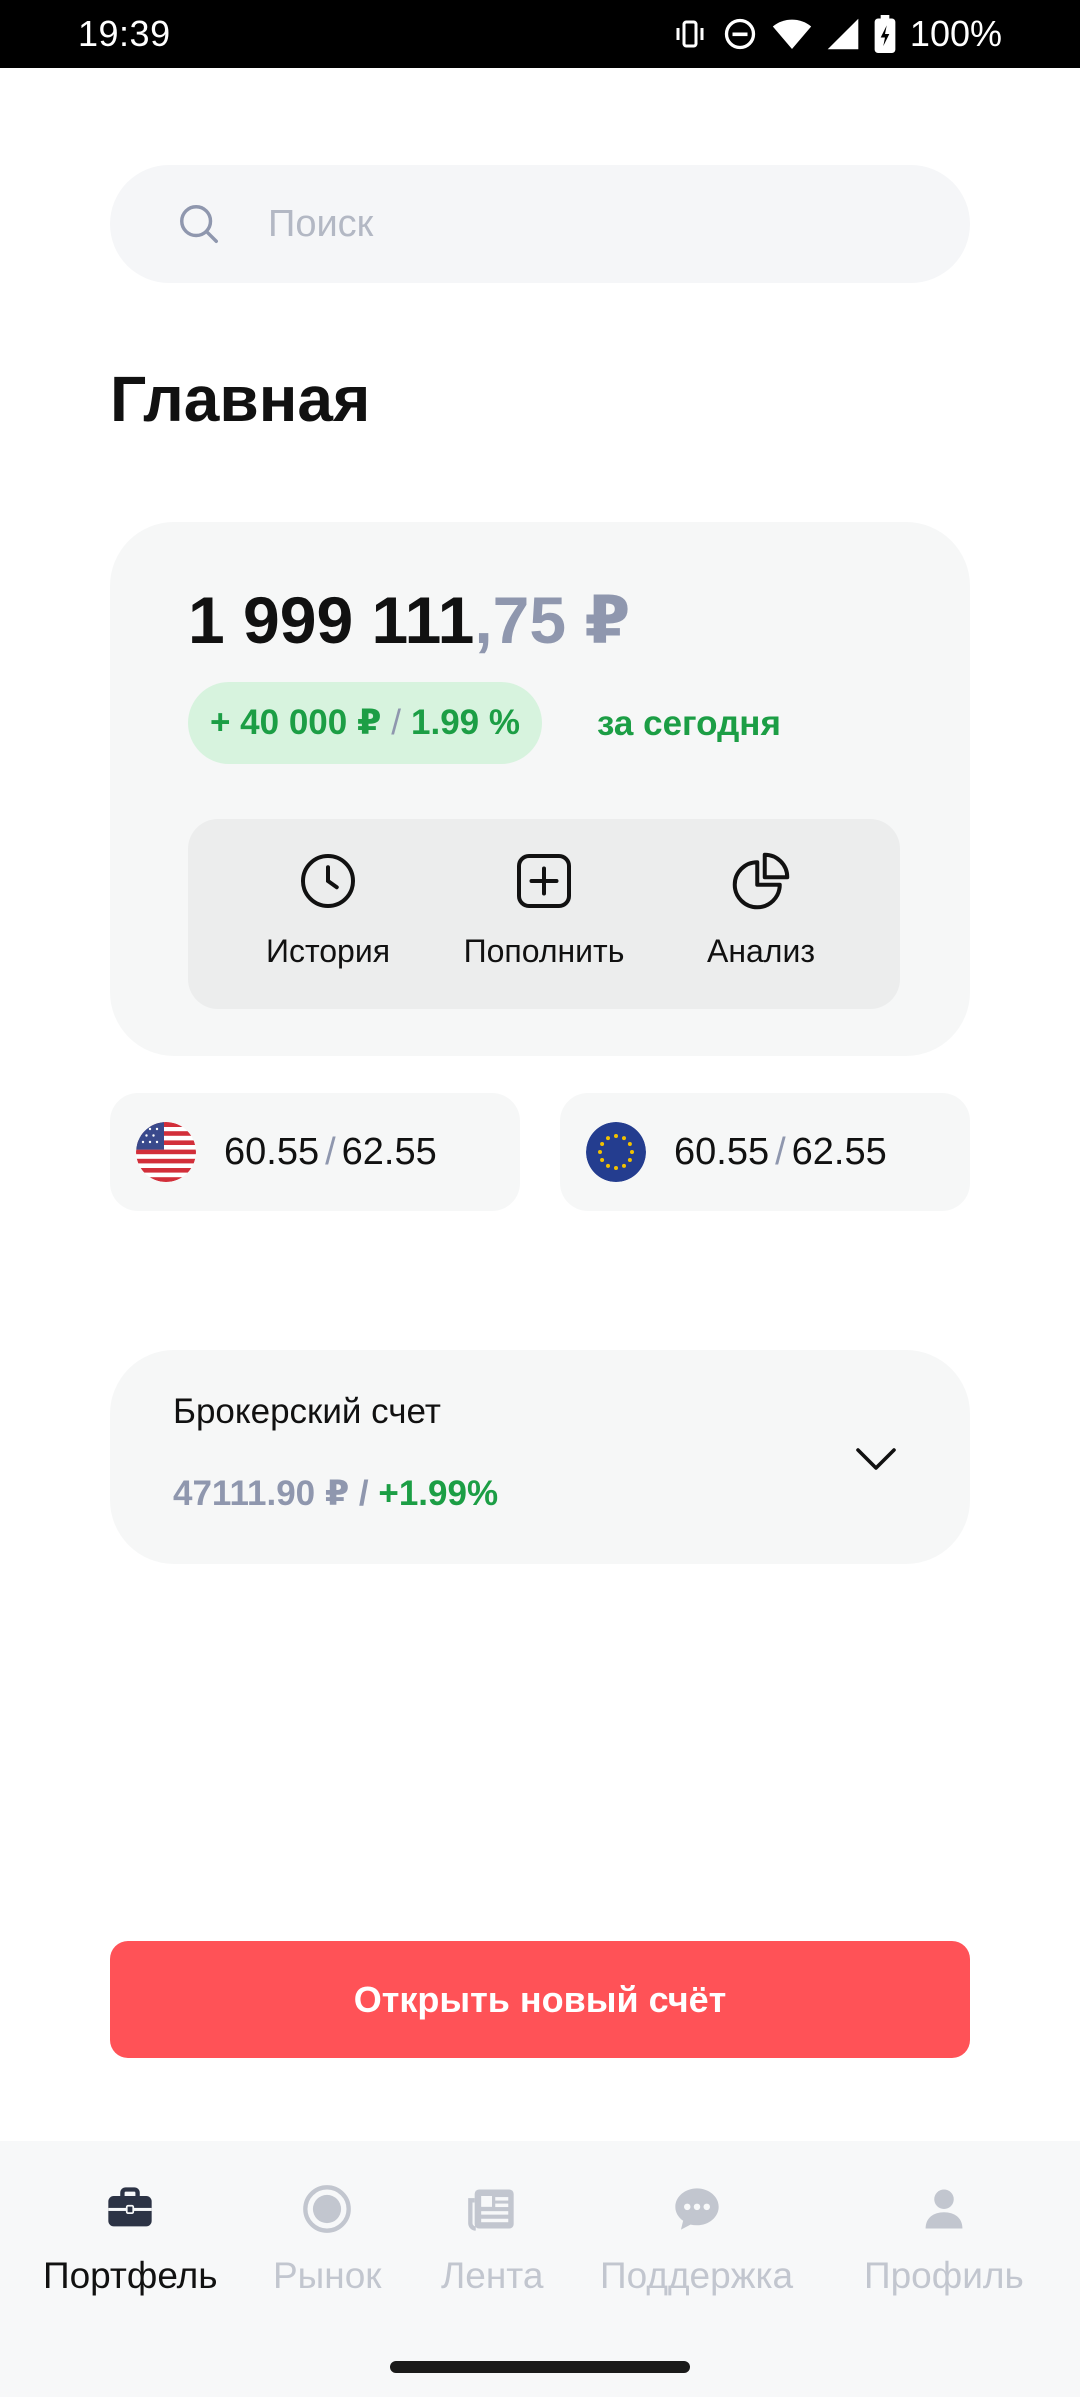 The image size is (1080, 2400). I want to click on account-summary: 47111.90 ₽ / +1.99%, so click(335, 1494).